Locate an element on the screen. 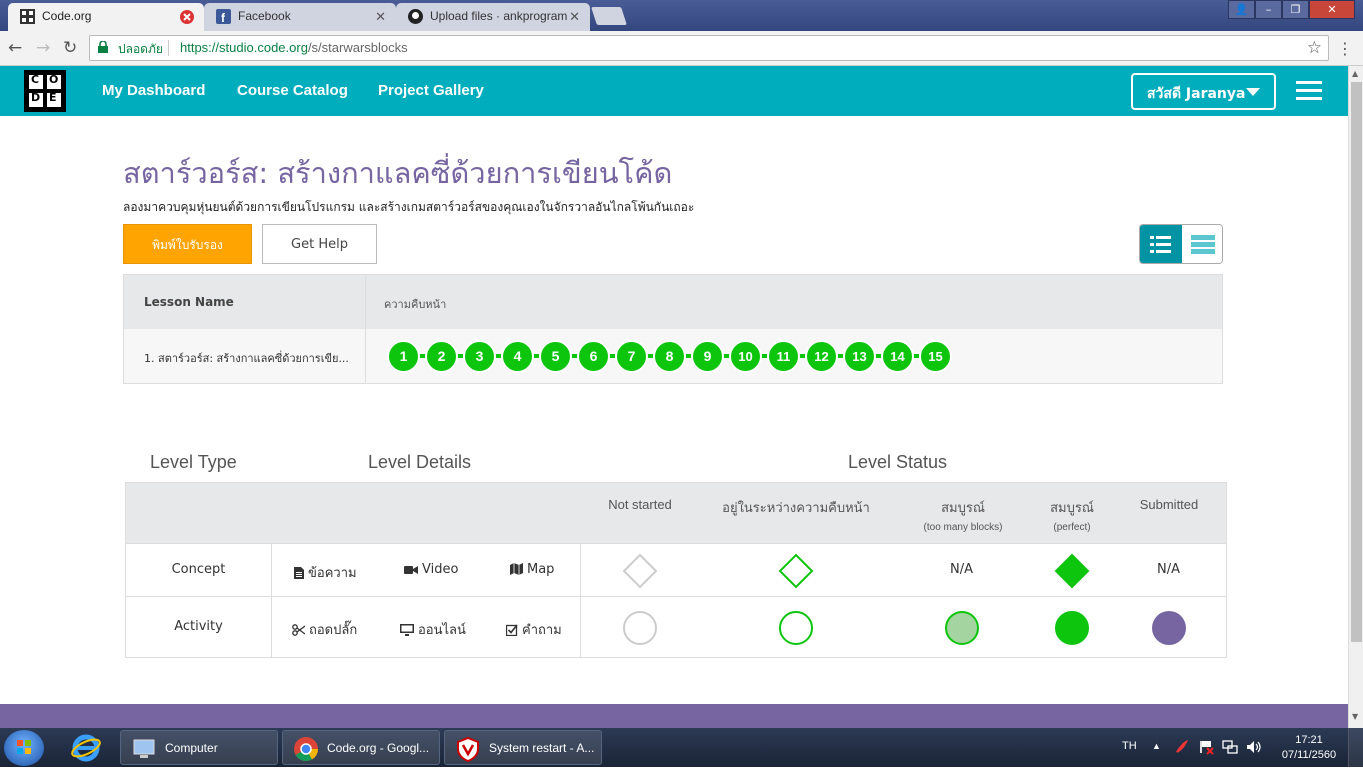  logo-letter-c: C is located at coordinates (35, 79).